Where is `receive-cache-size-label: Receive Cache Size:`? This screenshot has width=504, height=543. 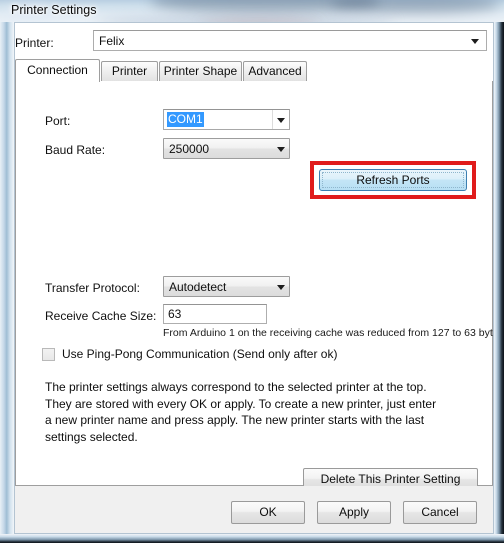
receive-cache-size-label: Receive Cache Size: is located at coordinates (101, 316).